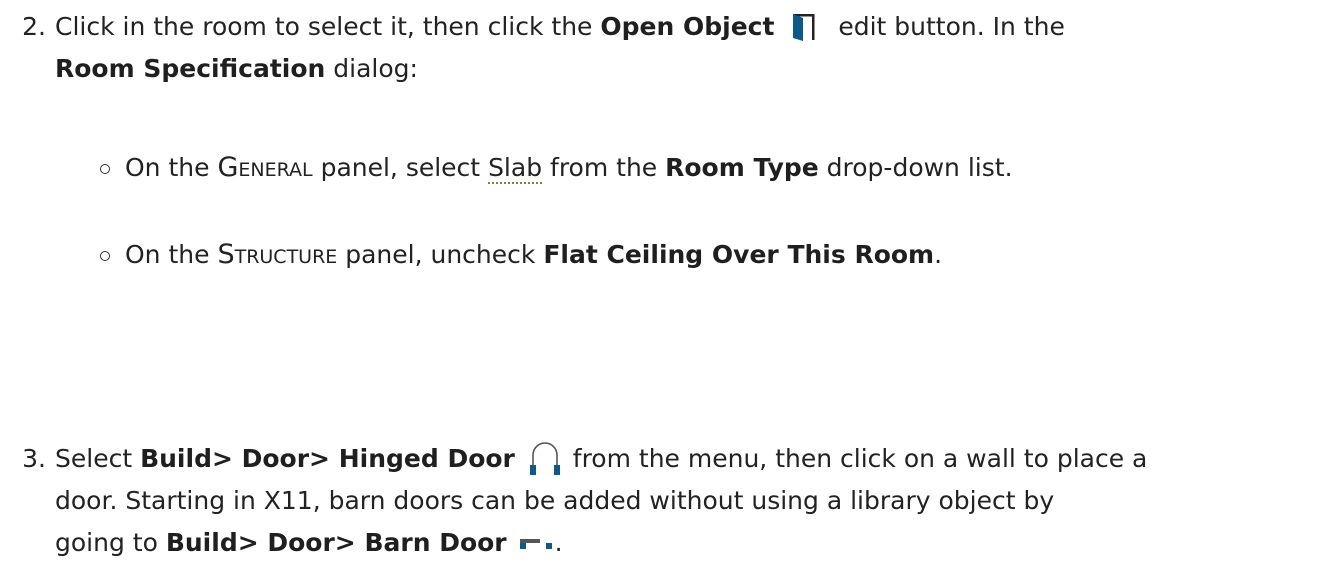 The width and height of the screenshot is (1342, 581). Describe the element at coordinates (34, 26) in the screenshot. I see `step-number: 2.` at that location.